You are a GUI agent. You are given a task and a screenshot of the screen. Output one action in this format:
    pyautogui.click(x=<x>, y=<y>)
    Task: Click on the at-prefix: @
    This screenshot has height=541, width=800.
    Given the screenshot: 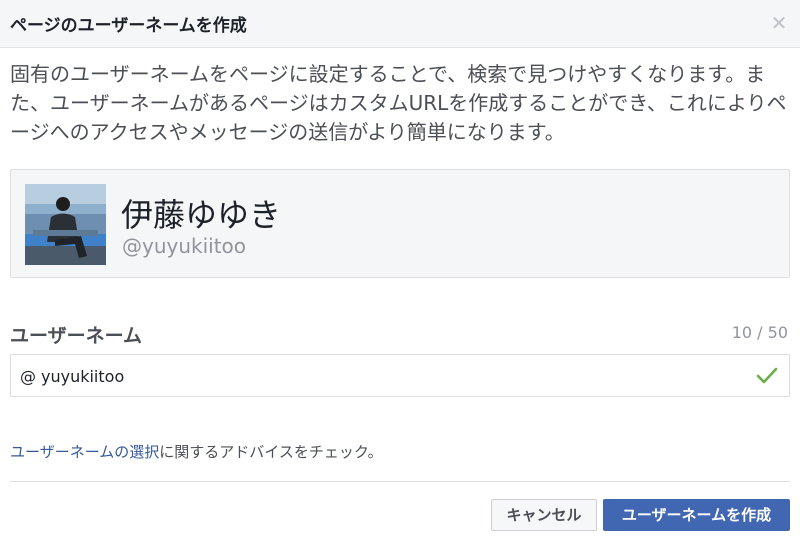 What is the action you would take?
    pyautogui.click(x=28, y=376)
    